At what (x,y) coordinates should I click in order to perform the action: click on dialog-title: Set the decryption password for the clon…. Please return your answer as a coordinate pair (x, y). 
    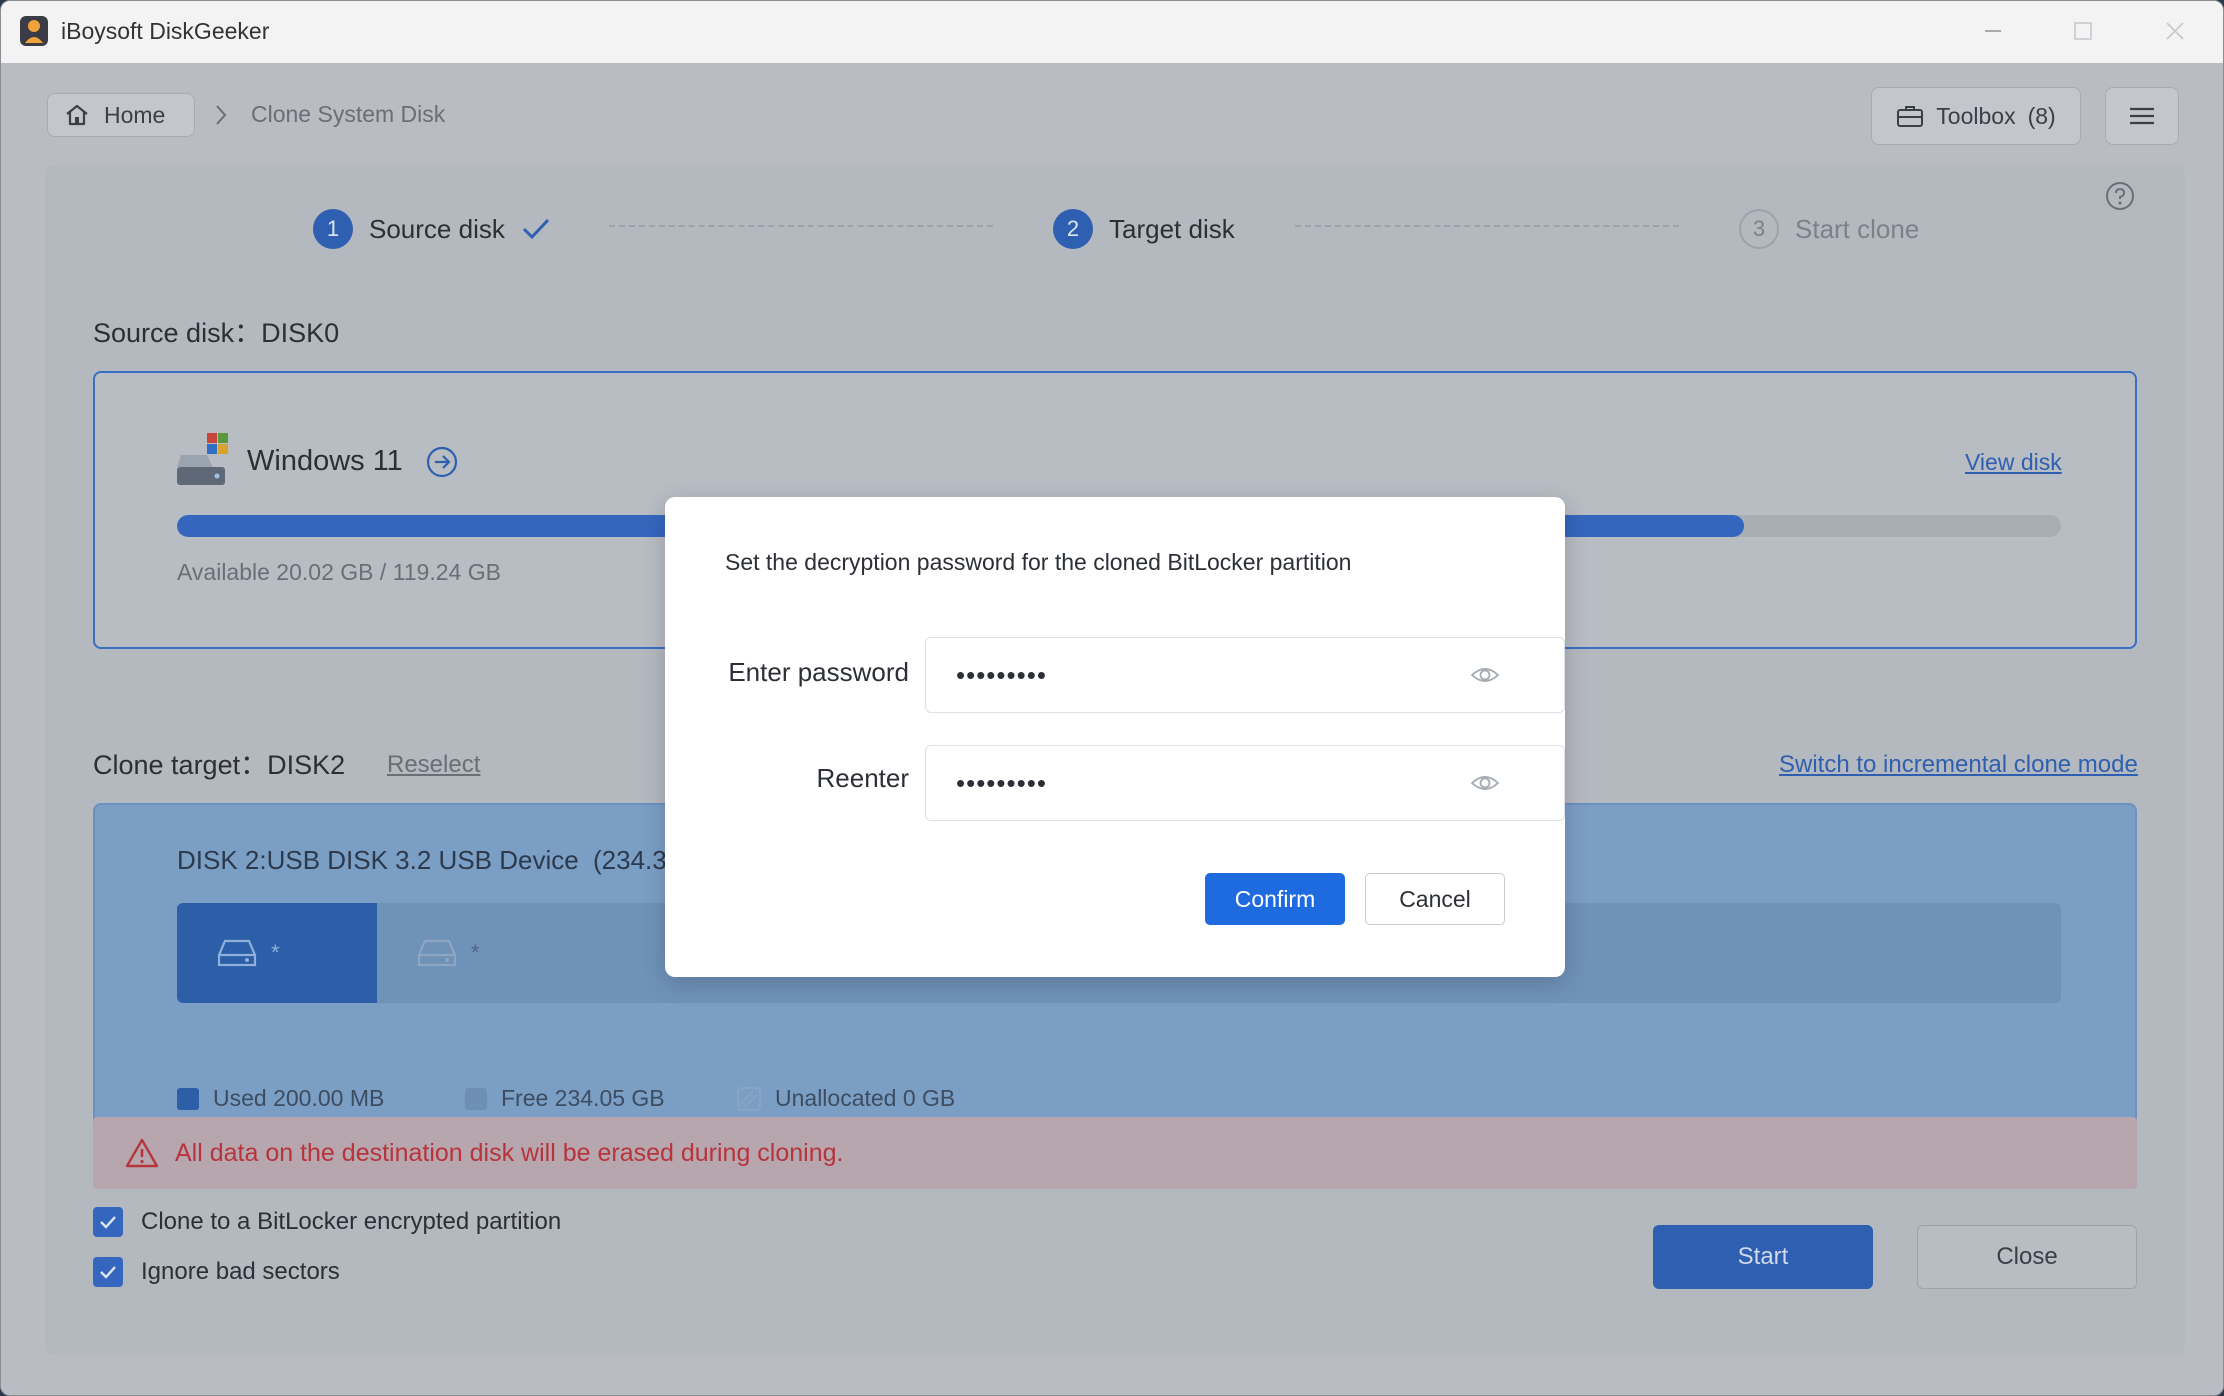
    Looking at the image, I should click on (1038, 562).